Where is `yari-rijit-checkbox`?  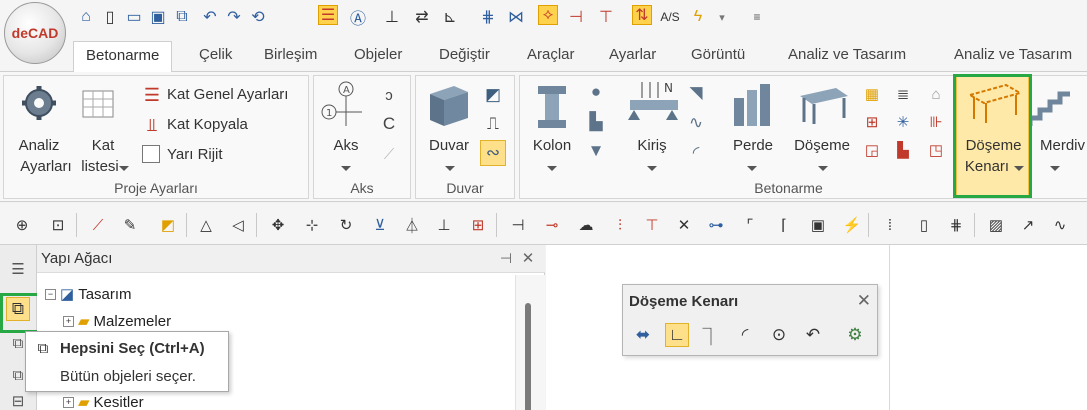
yari-rijit-checkbox is located at coordinates (151, 154).